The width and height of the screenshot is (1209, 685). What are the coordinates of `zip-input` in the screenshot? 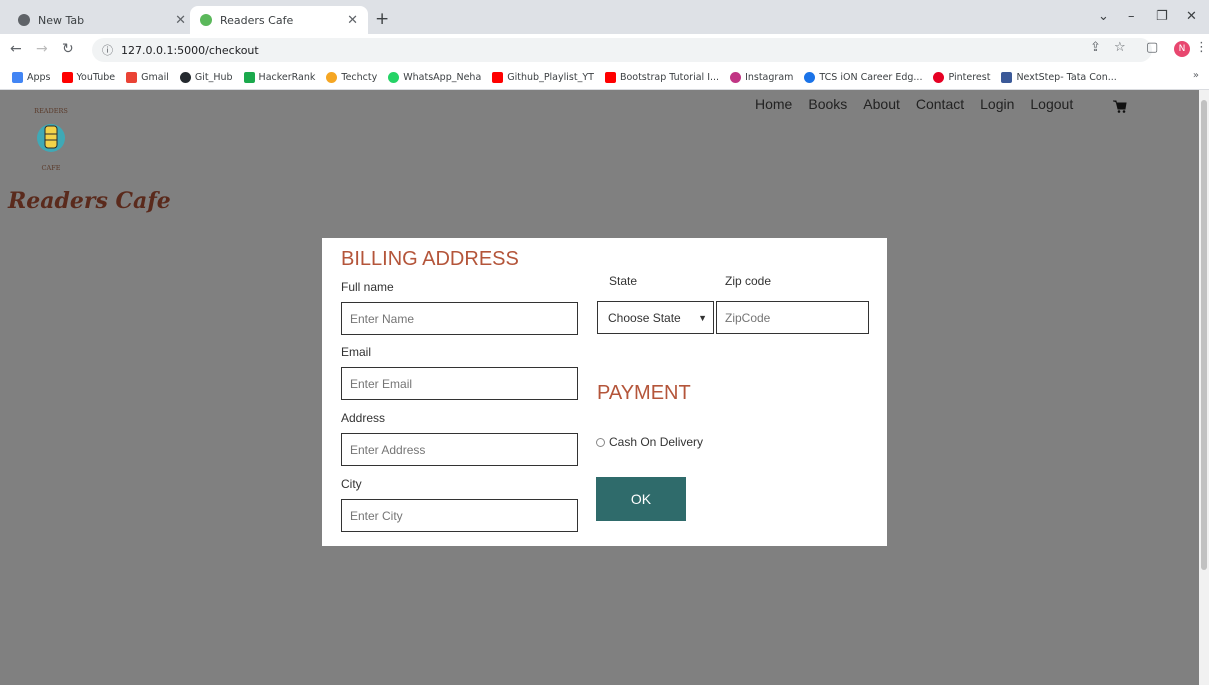 It's located at (792, 317).